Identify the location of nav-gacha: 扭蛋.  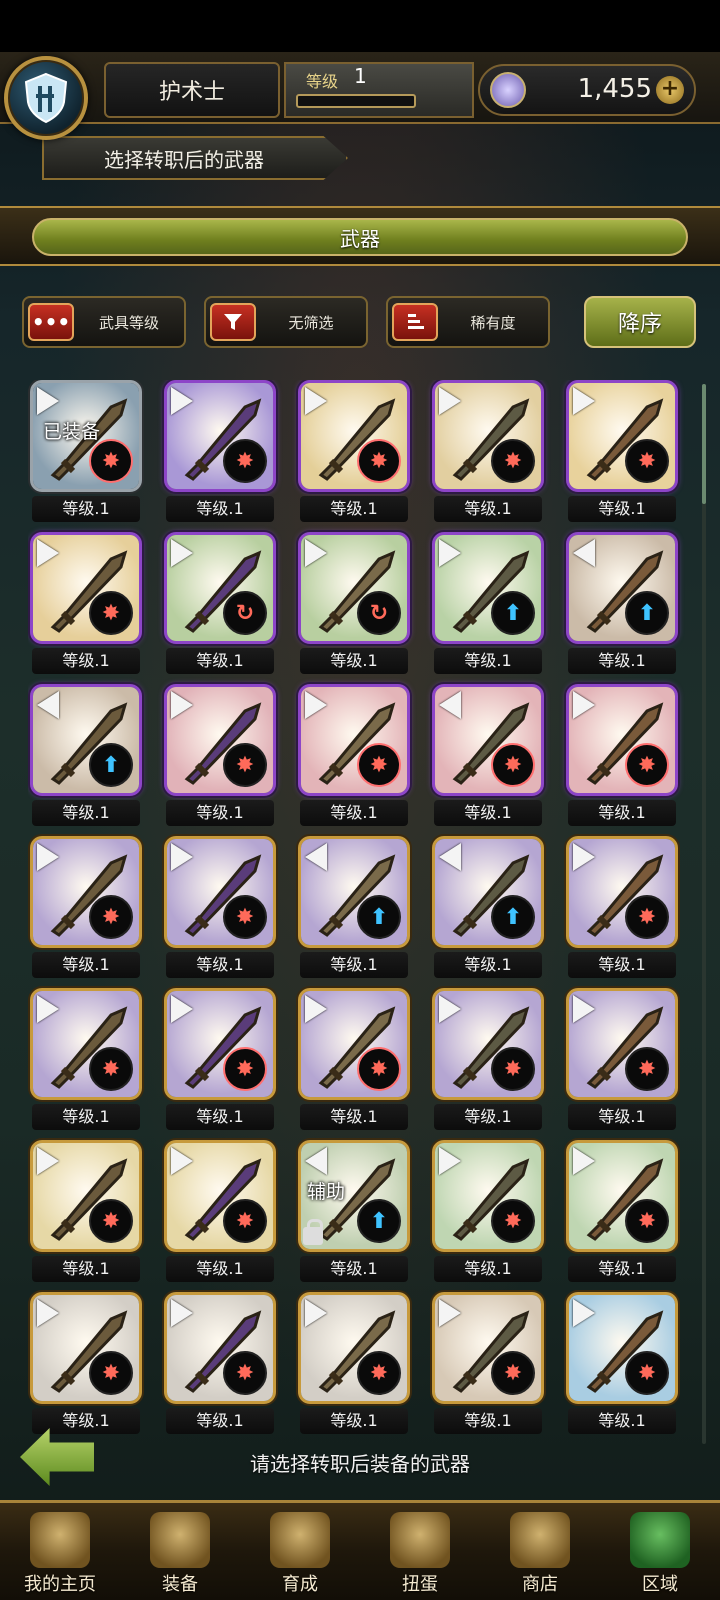
(420, 1551).